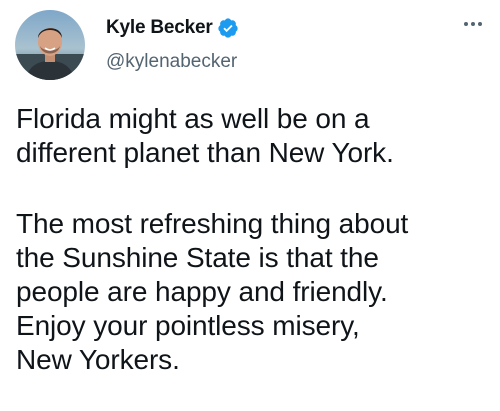 The image size is (500, 411). Describe the element at coordinates (159, 28) in the screenshot. I see `author-display-name: Kyle Becker` at that location.